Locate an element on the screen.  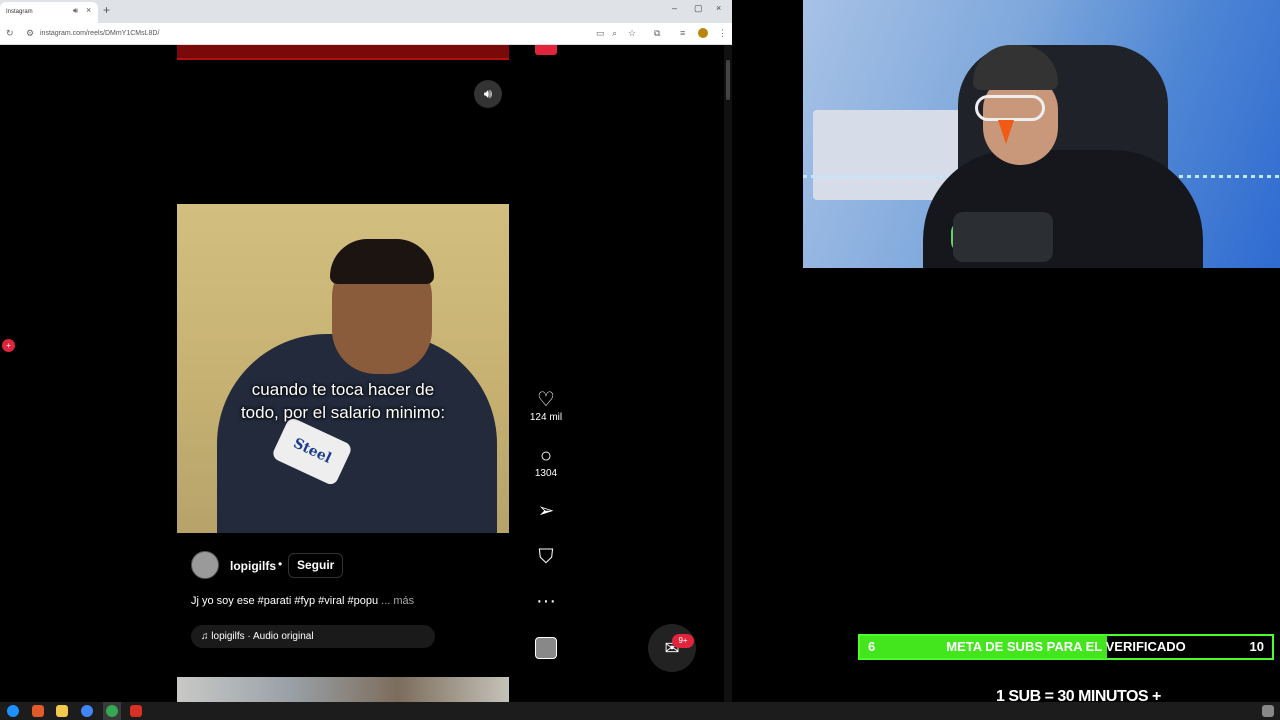
description-text: Jj yo soy ese #parati #fyp #viral #popu is located at coordinates (285, 601).